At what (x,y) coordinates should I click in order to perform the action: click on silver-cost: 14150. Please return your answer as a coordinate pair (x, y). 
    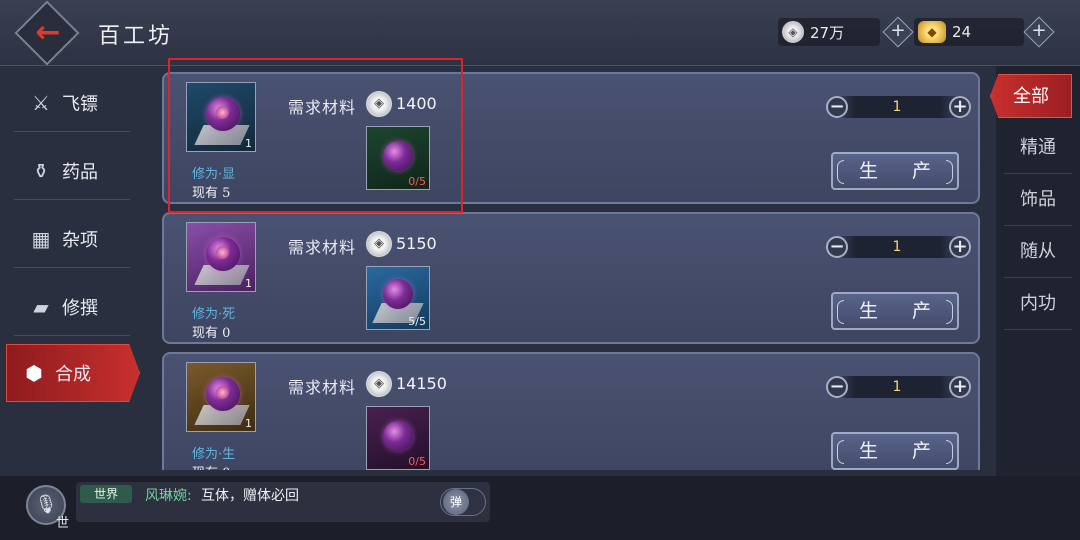
    Looking at the image, I should click on (421, 383).